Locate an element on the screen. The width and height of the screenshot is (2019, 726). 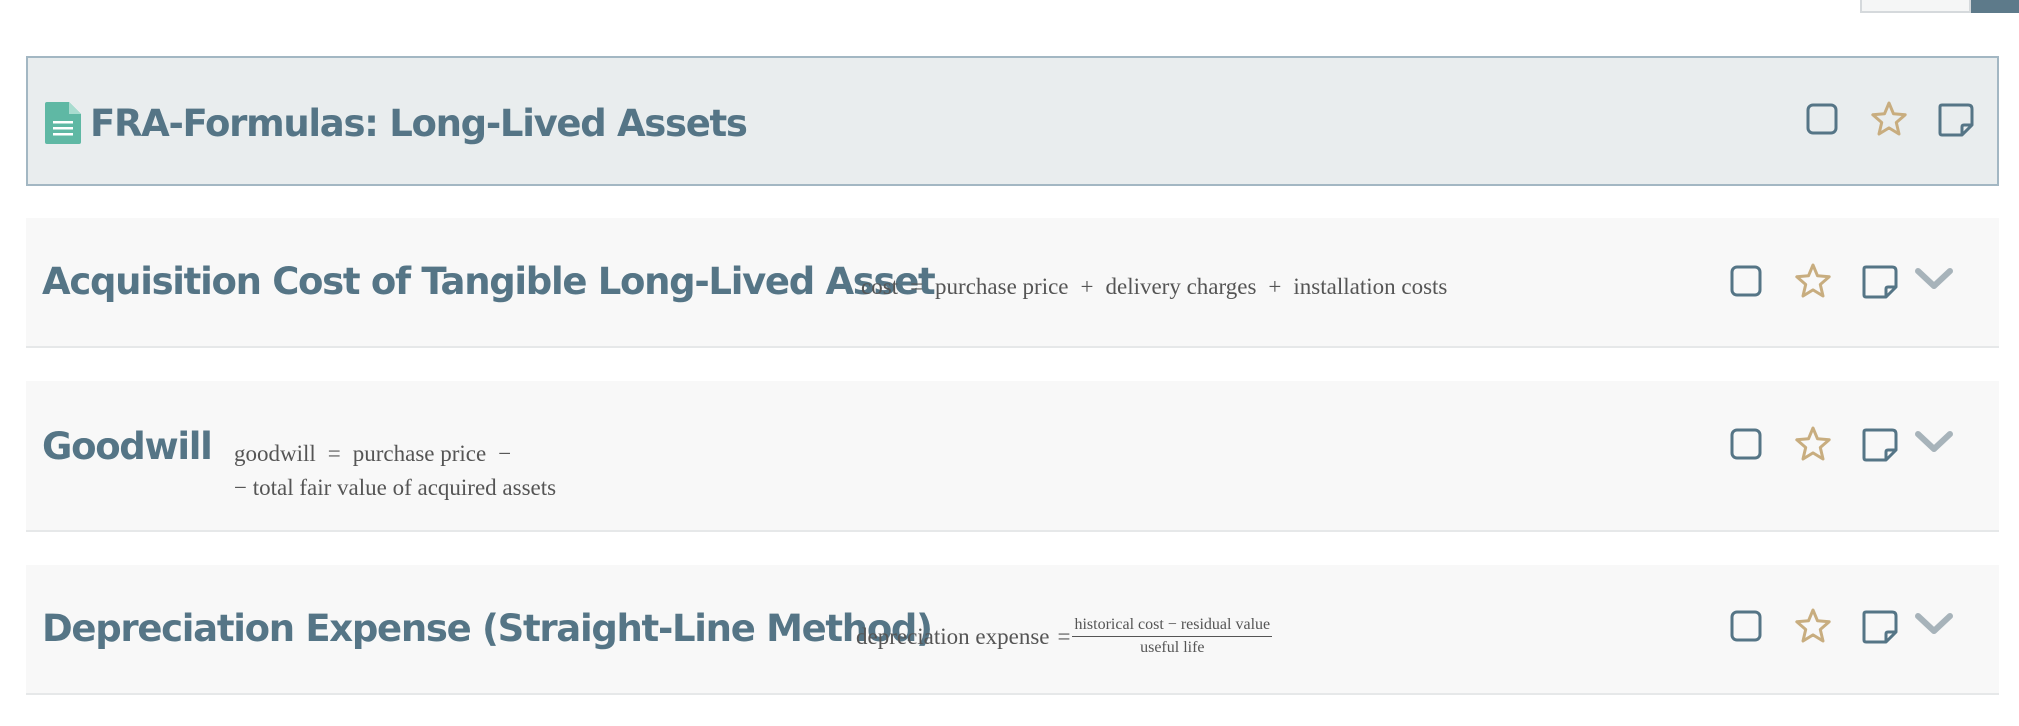
fraction-denominator: useful life is located at coordinates (1172, 647).